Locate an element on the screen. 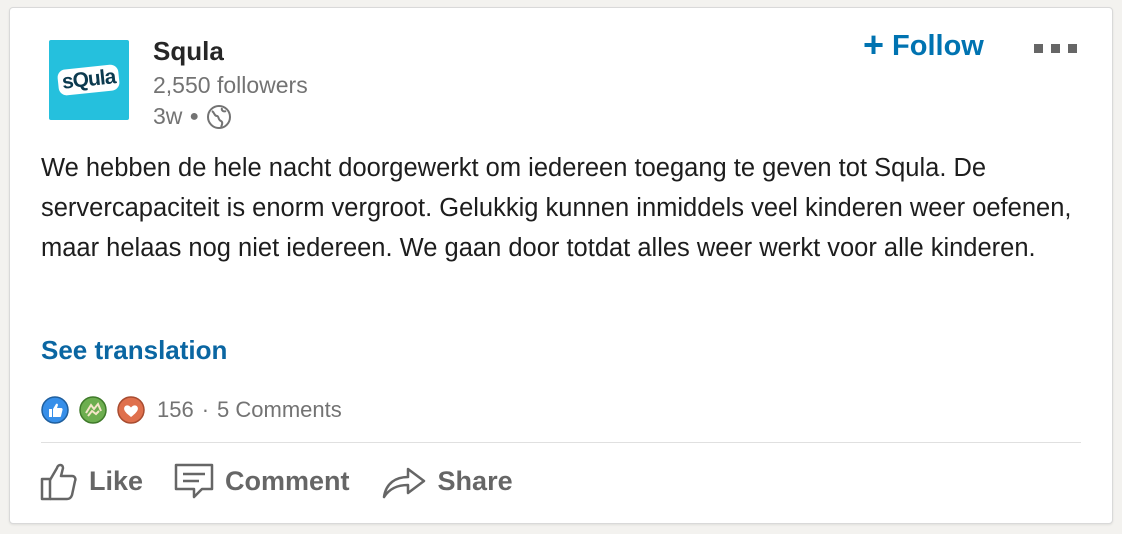 This screenshot has width=1122, height=534. like-button: Like is located at coordinates (91, 481).